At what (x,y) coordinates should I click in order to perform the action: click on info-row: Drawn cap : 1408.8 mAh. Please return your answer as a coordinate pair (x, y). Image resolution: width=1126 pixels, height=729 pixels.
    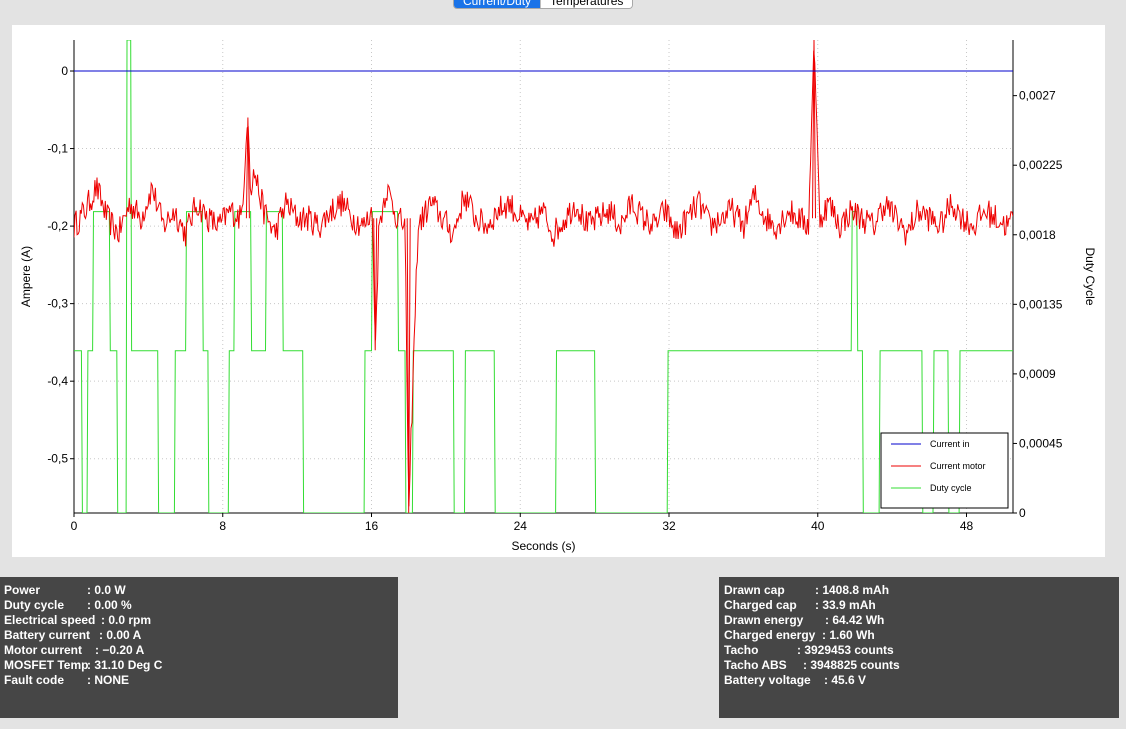
    Looking at the image, I should click on (921, 590).